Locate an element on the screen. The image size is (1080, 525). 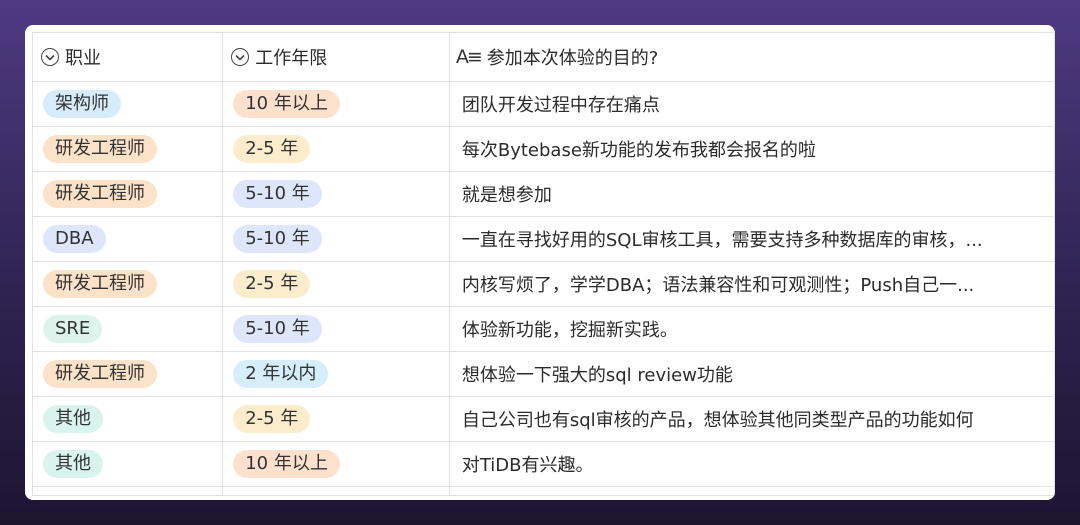
table-row: SRE 5-10 年 体验新功能，挖掘新实践。 is located at coordinates (543, 329).